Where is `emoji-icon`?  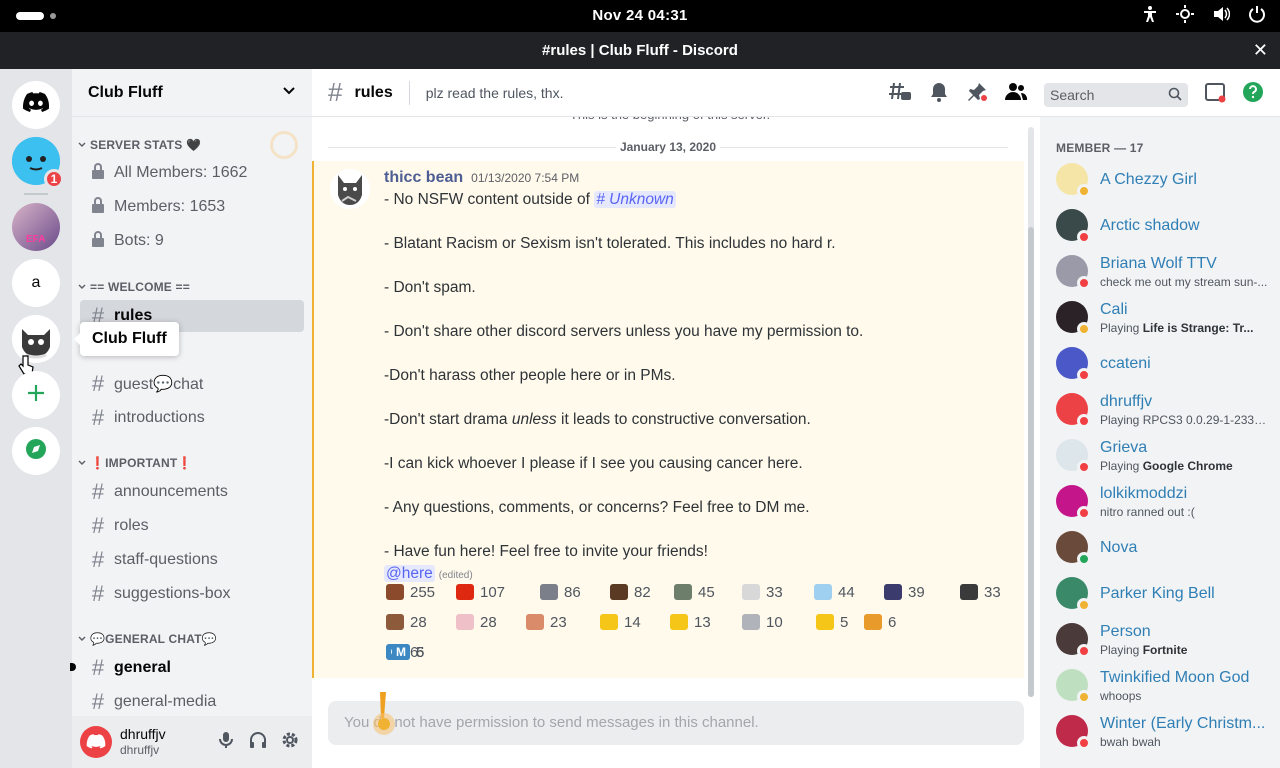
emoji-icon is located at coordinates (535, 622).